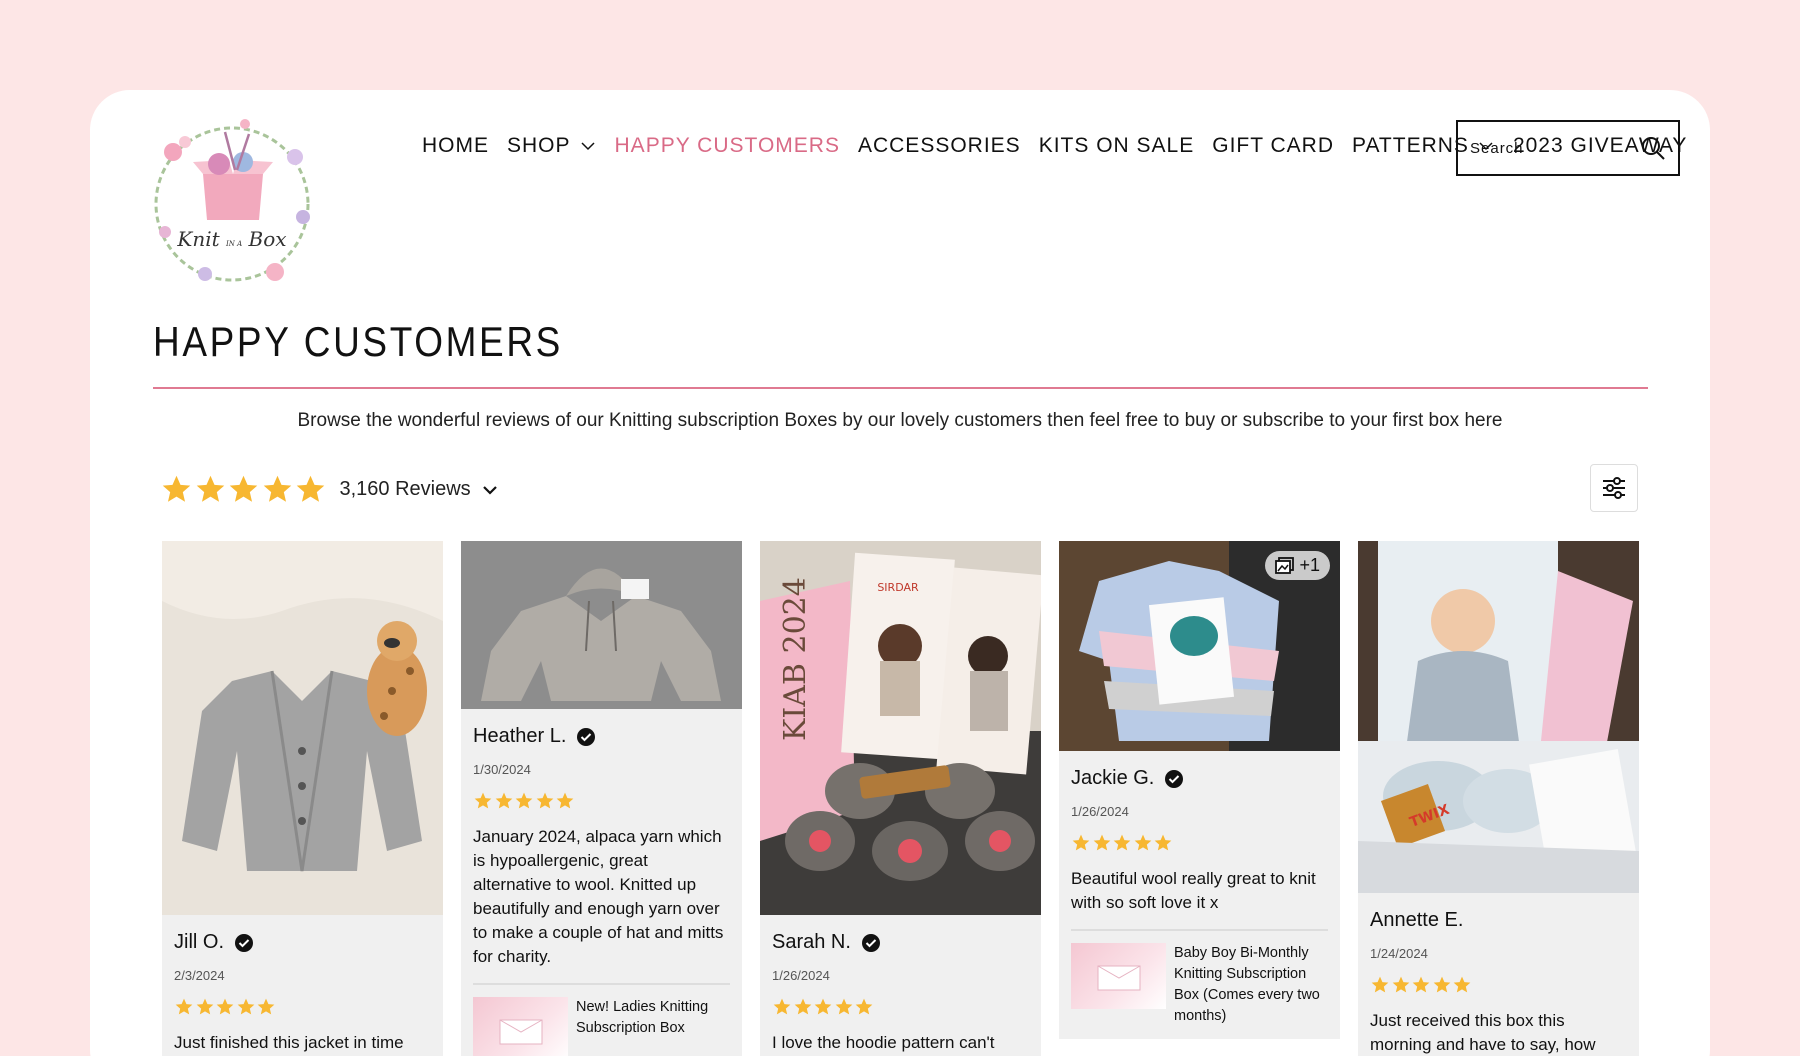 The image size is (1800, 1056). I want to click on page-title: HAPPY CUSTOMERS, so click(358, 341).